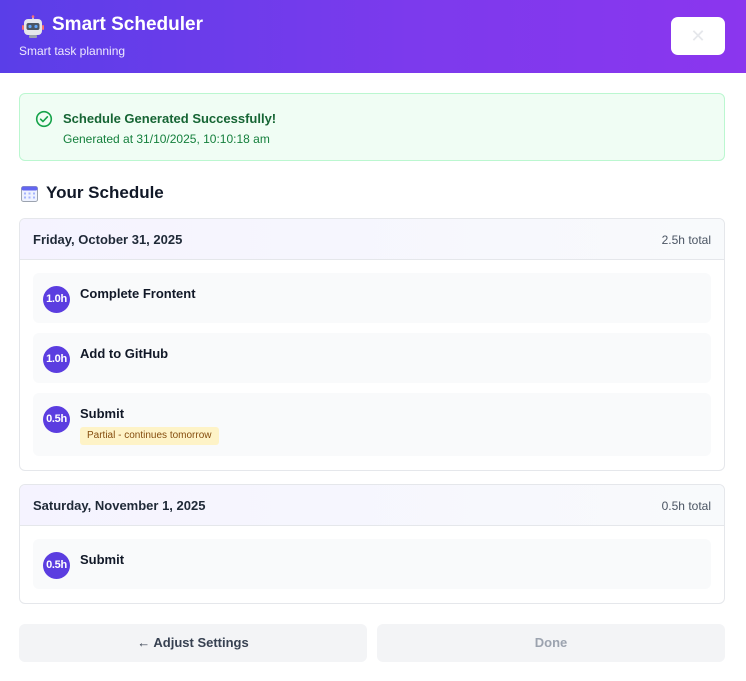  Describe the element at coordinates (373, 36) in the screenshot. I see `modal-header: Smart Scheduler Smart task planning ✕` at that location.